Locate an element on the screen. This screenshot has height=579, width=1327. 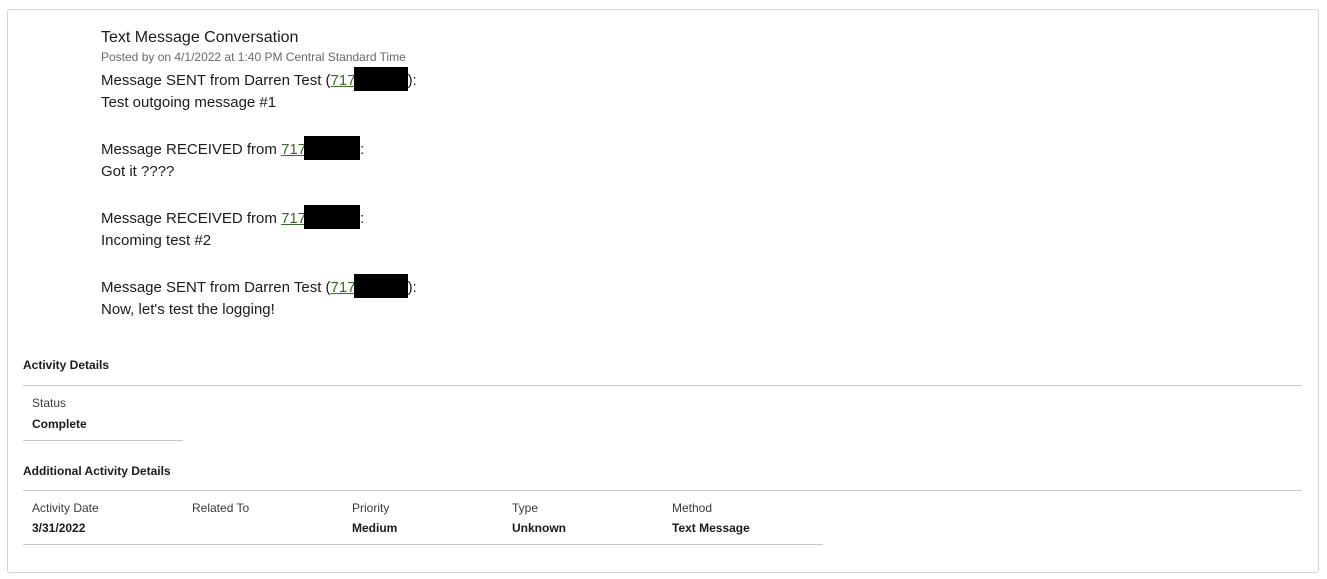
priority-value: Medium is located at coordinates (375, 528).